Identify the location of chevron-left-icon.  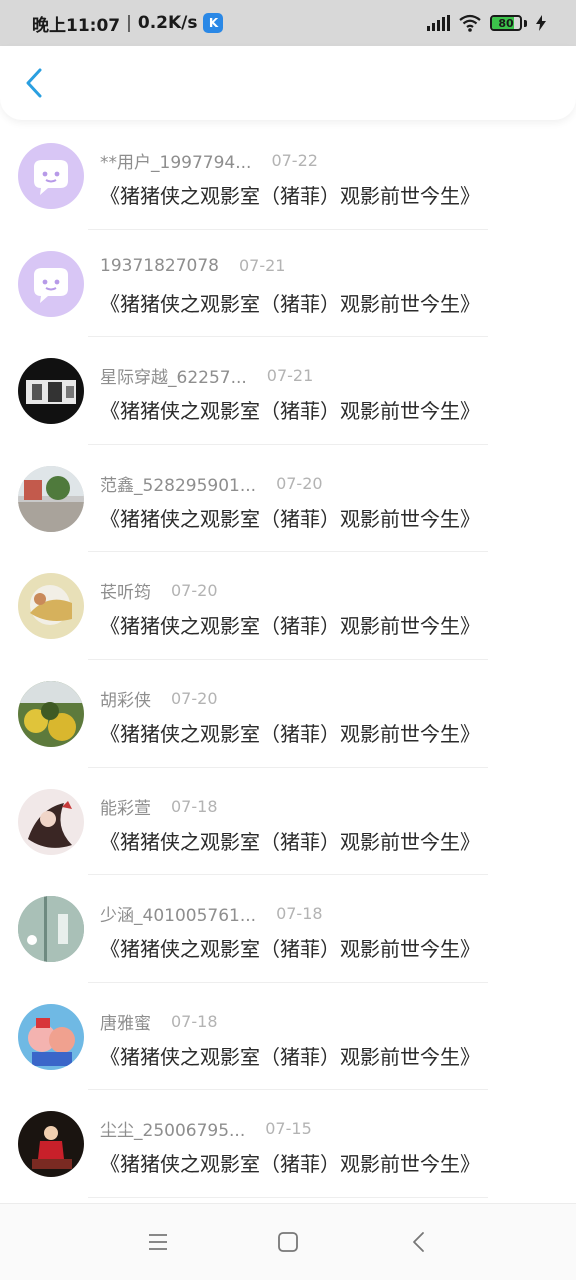
(34, 83).